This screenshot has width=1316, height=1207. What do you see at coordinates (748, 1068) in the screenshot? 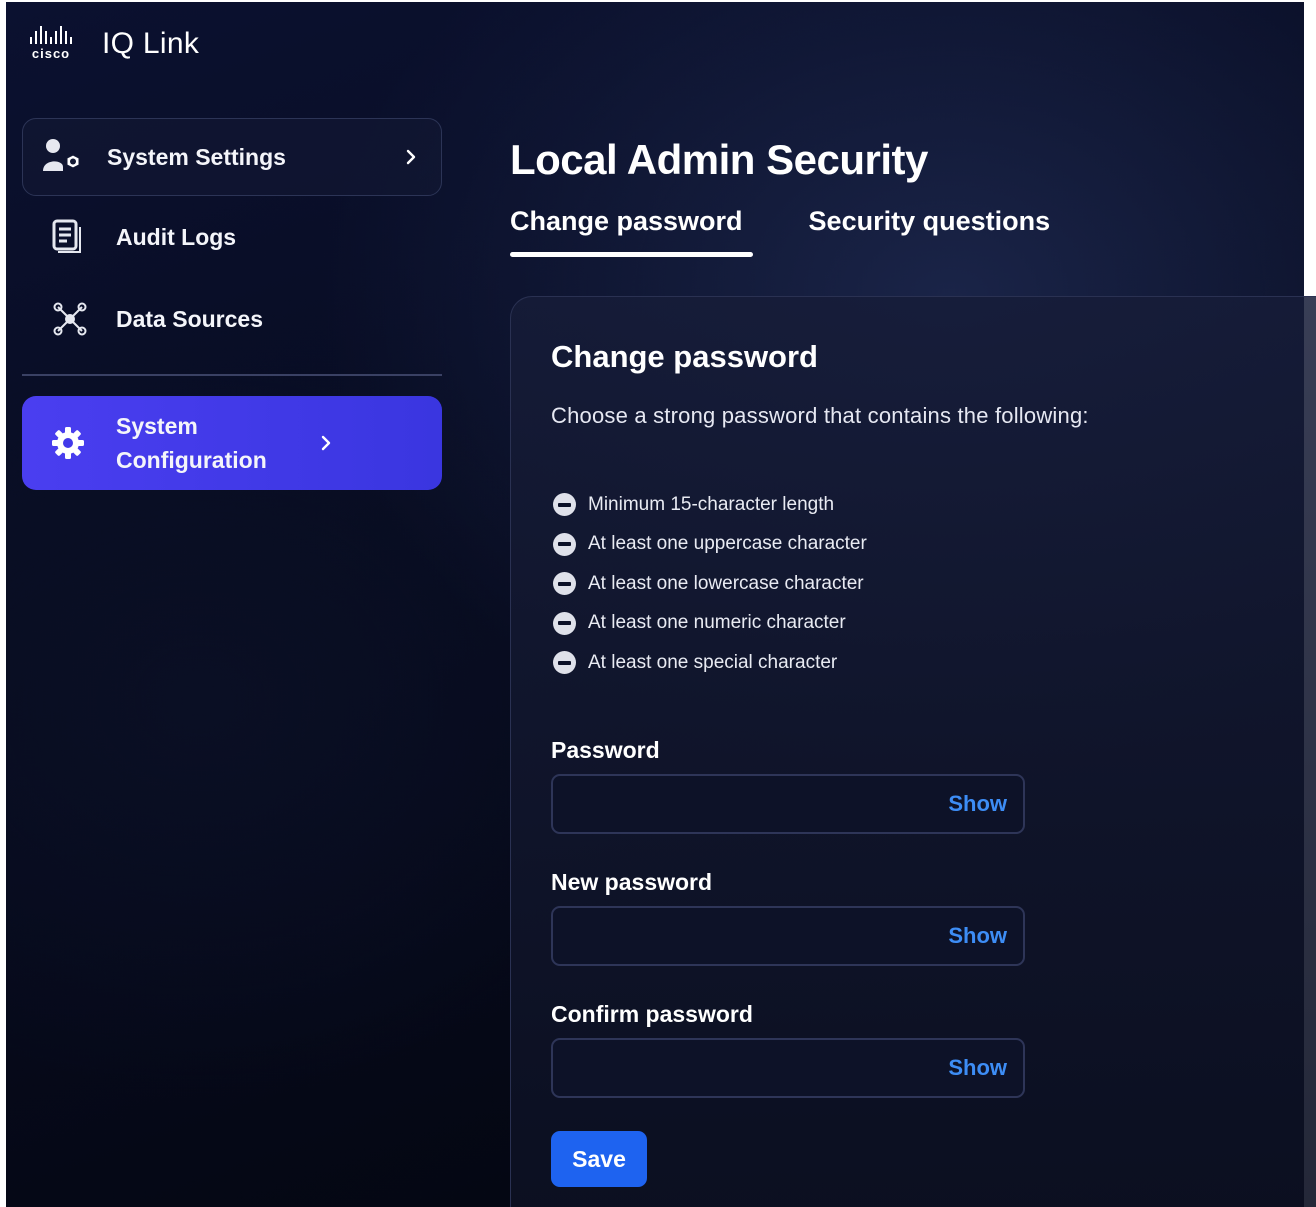
I see `confirm-password-input` at bounding box center [748, 1068].